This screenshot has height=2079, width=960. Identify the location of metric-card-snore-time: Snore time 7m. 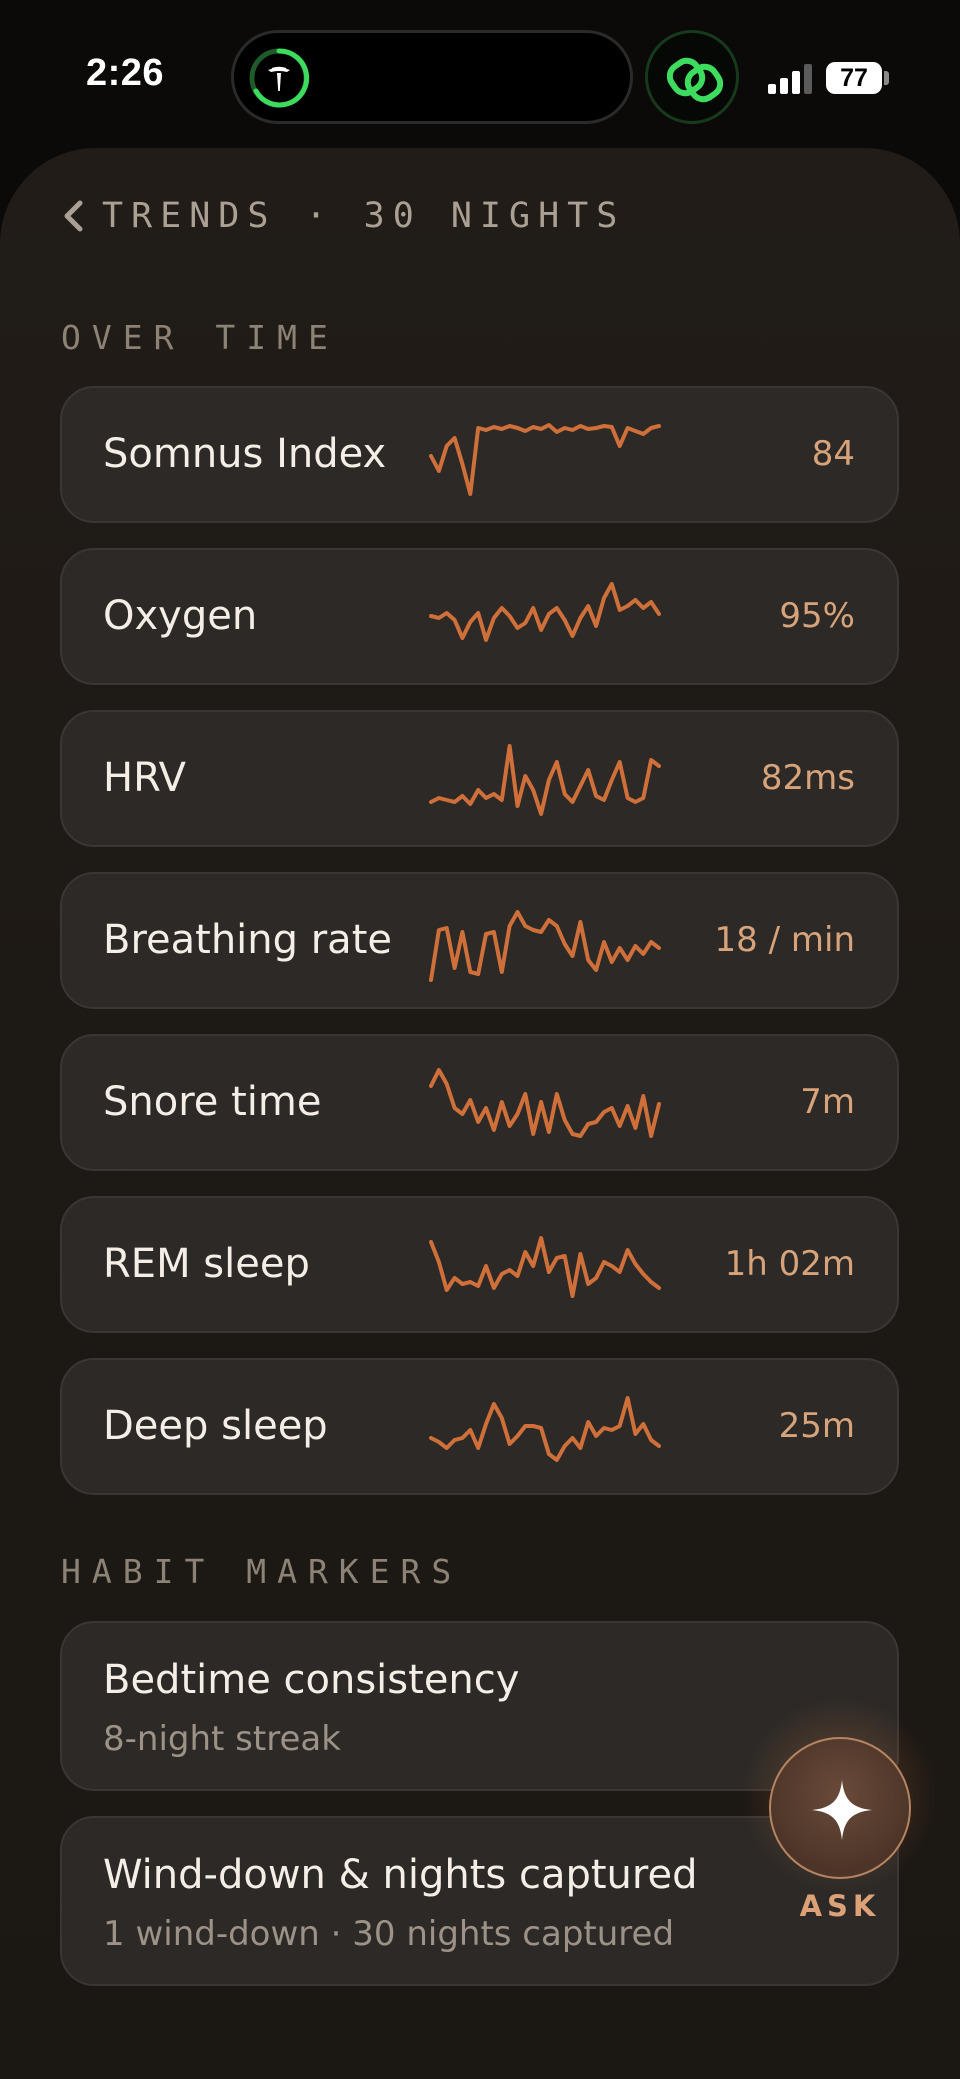
(479, 1102).